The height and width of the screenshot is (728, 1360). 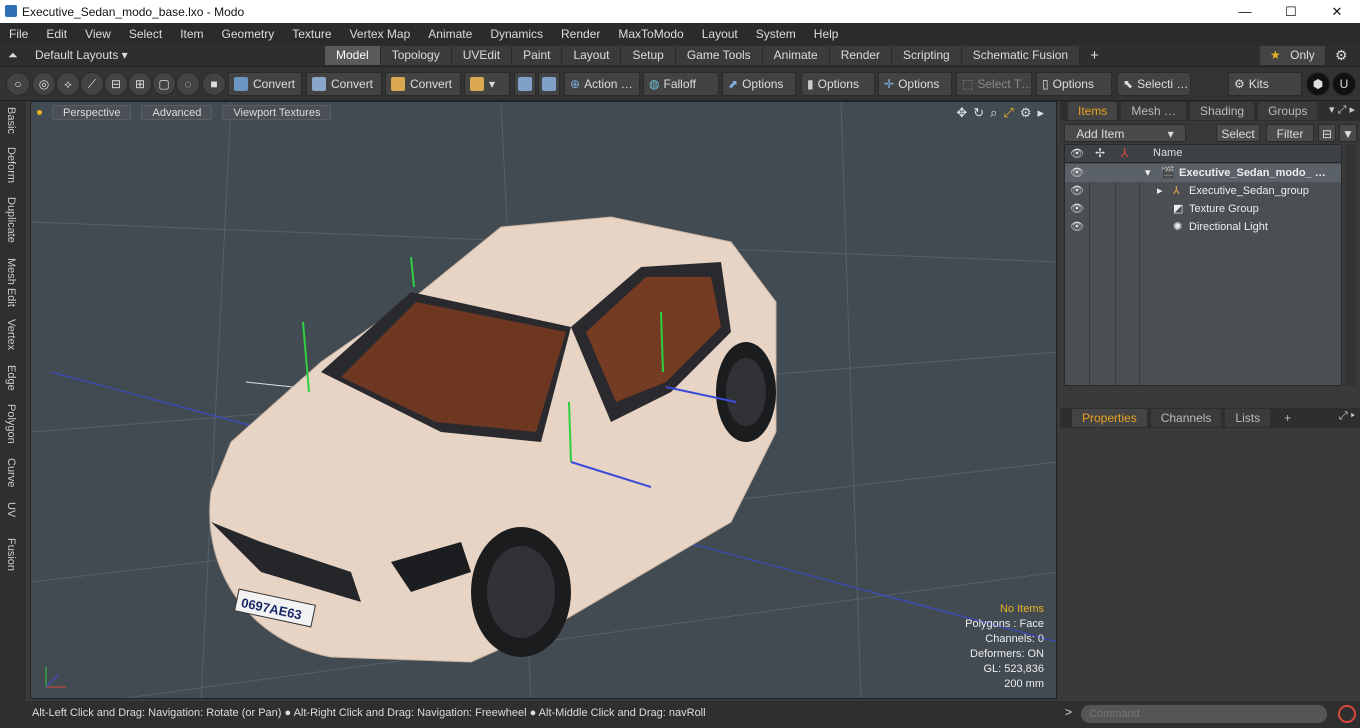 I want to click on zoom-icon: ⌕, so click(x=993, y=113).